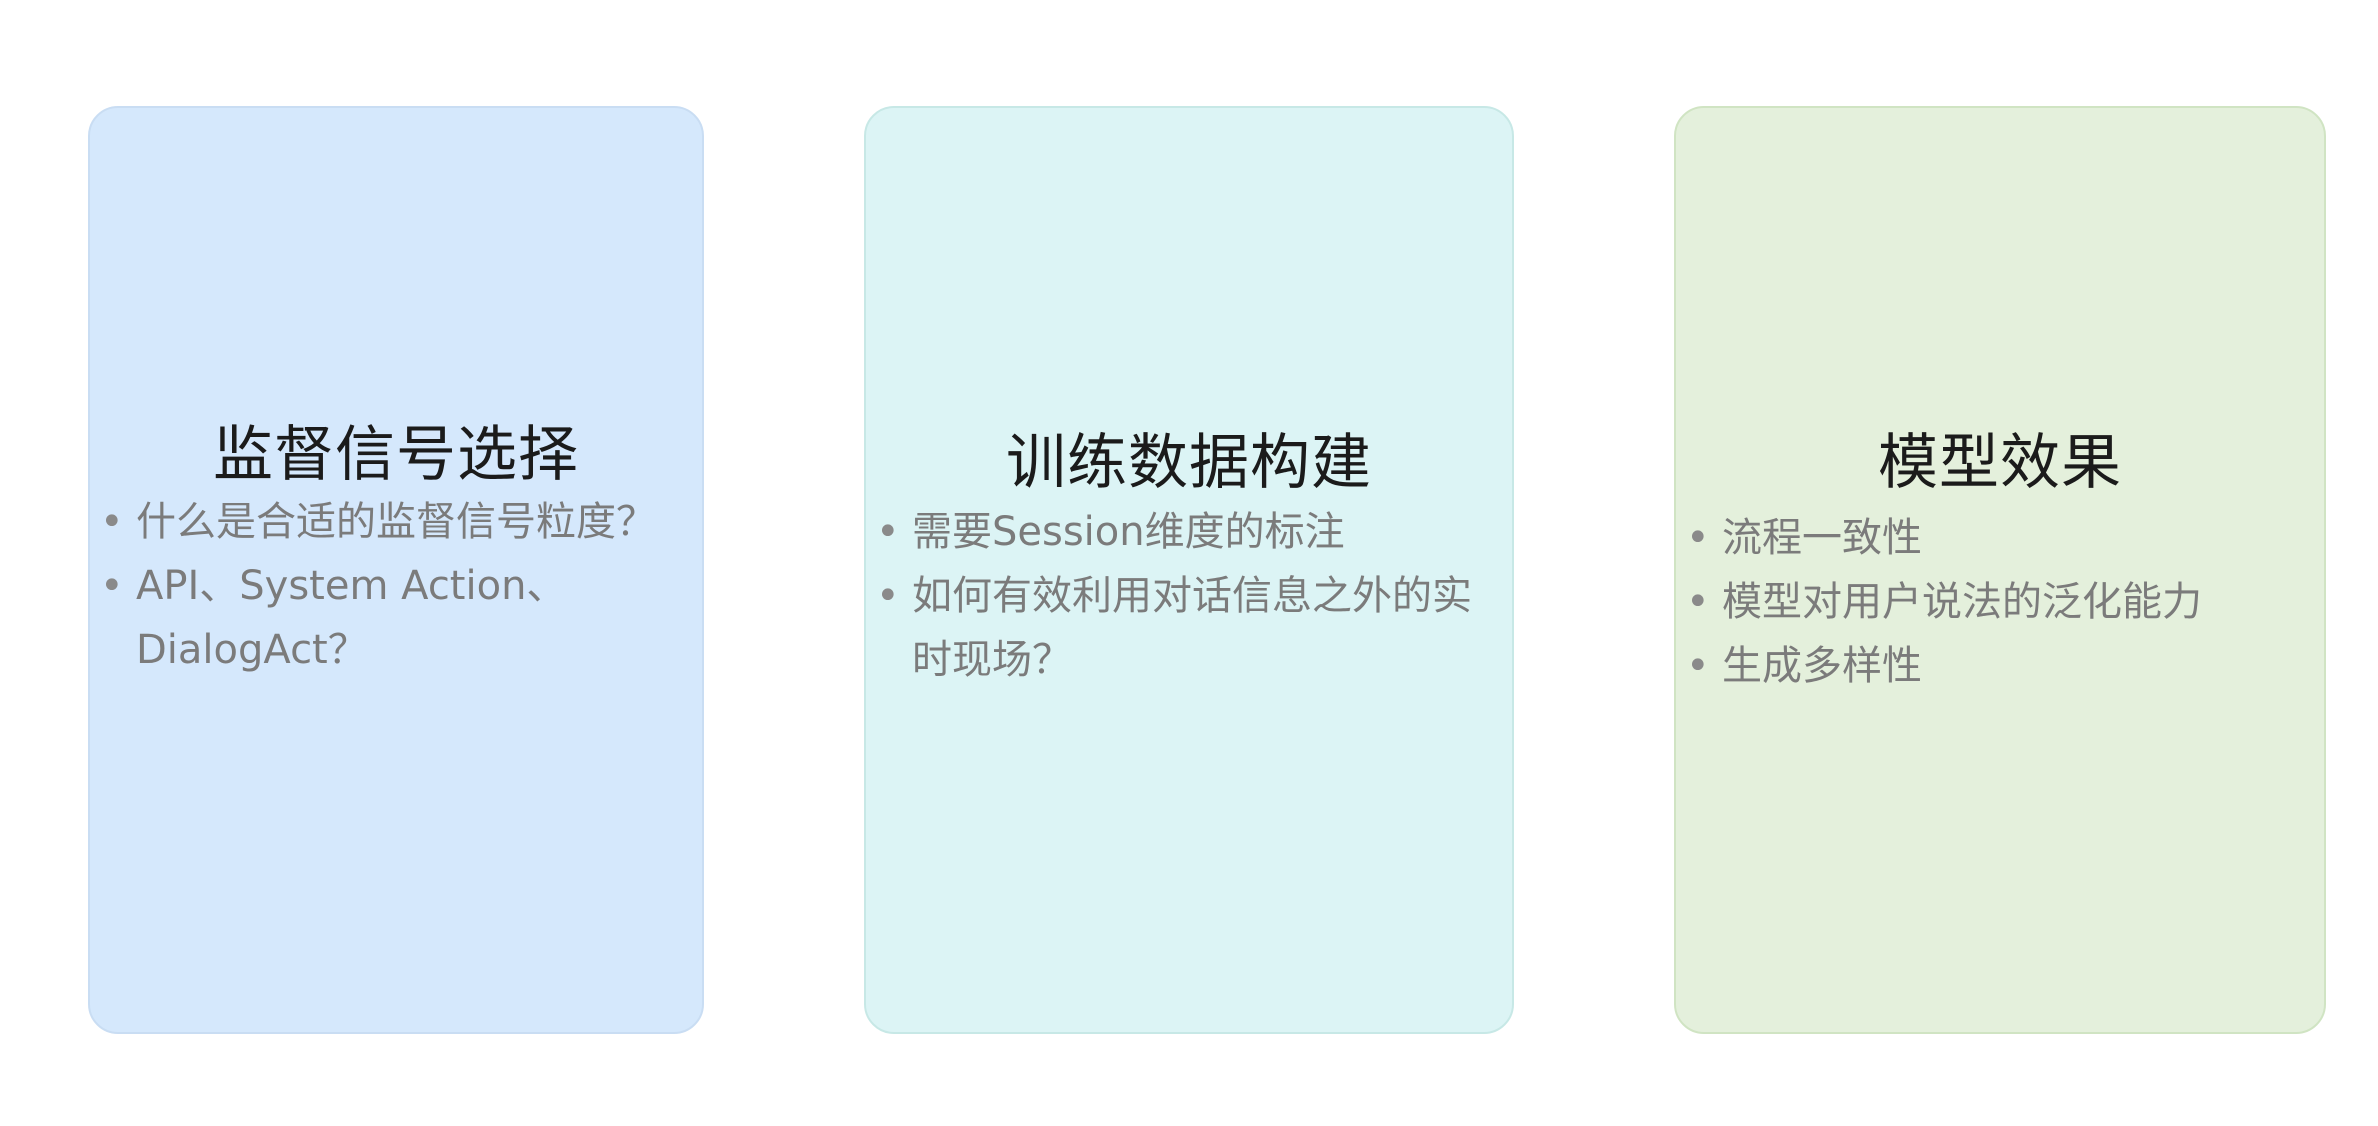 This screenshot has width=2378, height=1126. What do you see at coordinates (396, 522) in the screenshot?
I see `bullet-text: 什么是合适的监督信号粒度？` at bounding box center [396, 522].